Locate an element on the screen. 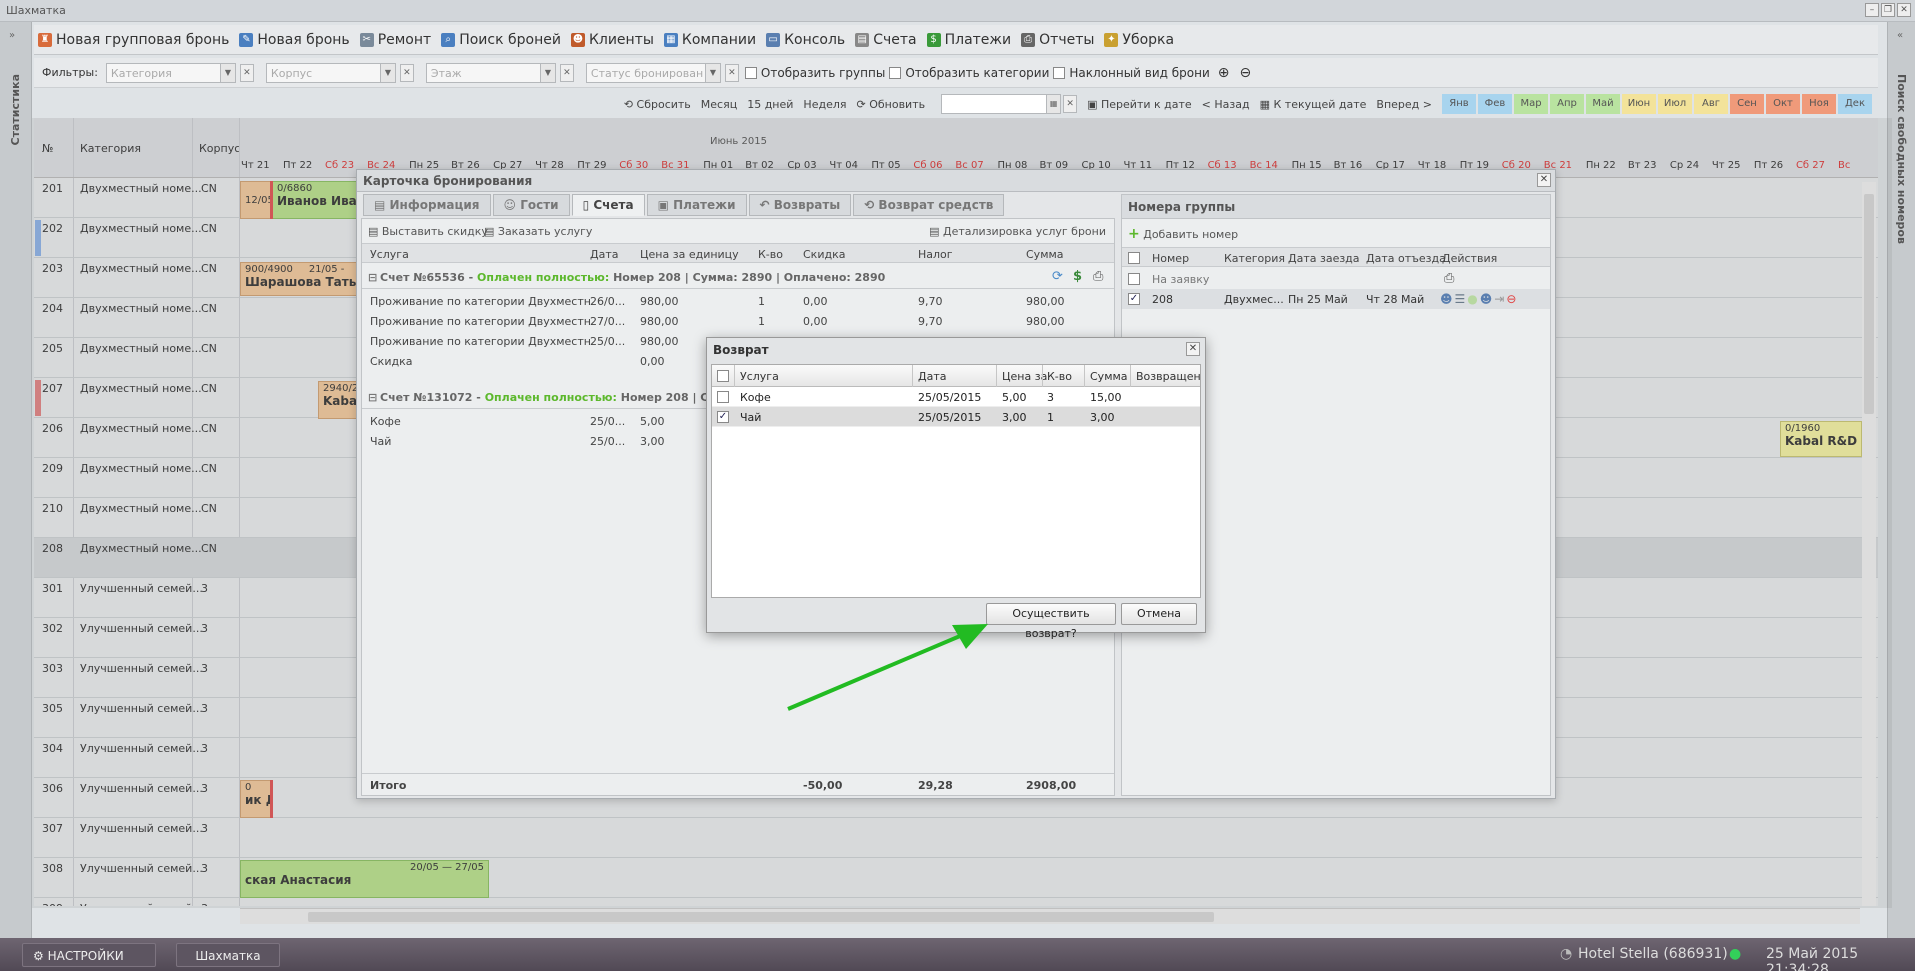  back-button: < Назад is located at coordinates (1226, 104).